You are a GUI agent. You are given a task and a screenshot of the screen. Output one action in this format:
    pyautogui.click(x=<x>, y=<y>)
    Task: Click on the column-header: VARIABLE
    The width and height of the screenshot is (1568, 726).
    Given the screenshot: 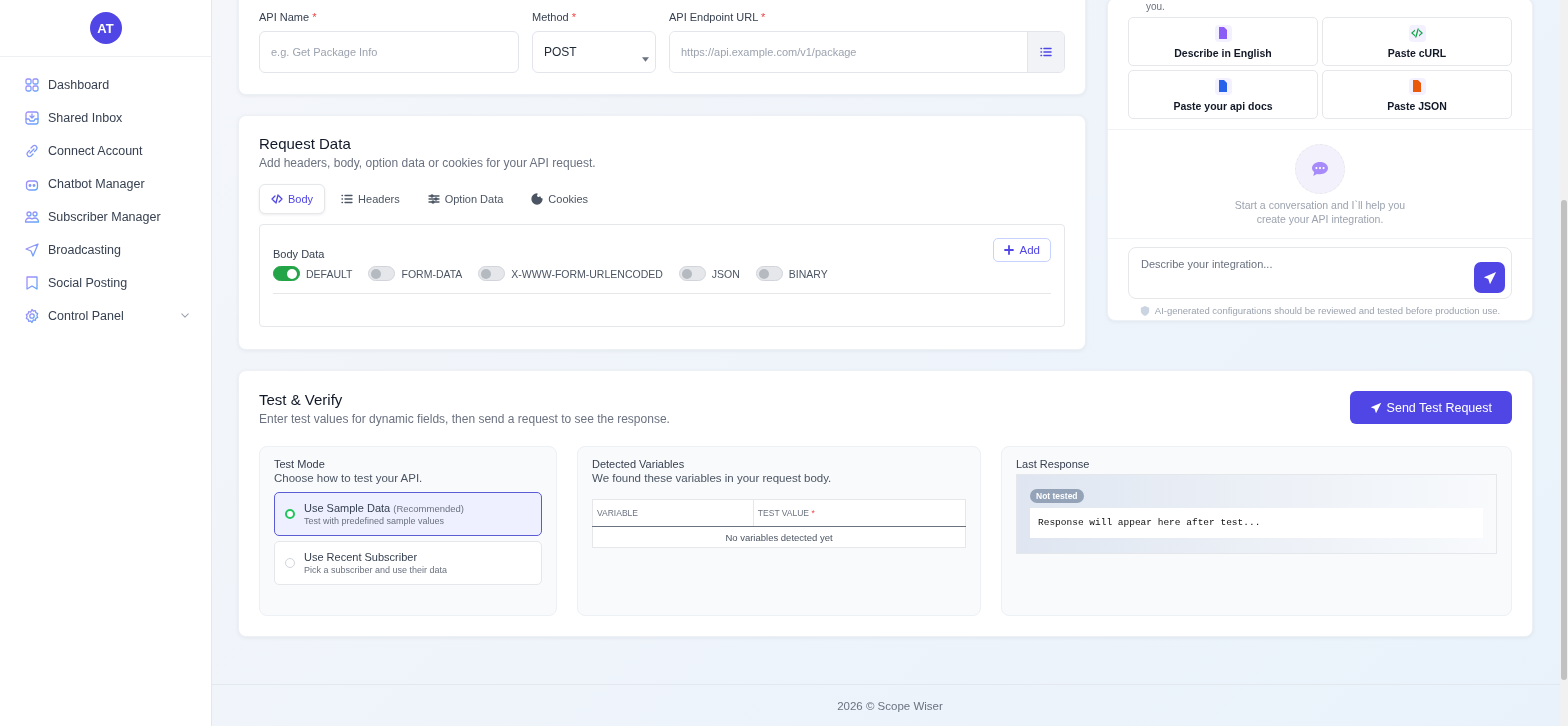 What is the action you would take?
    pyautogui.click(x=673, y=513)
    